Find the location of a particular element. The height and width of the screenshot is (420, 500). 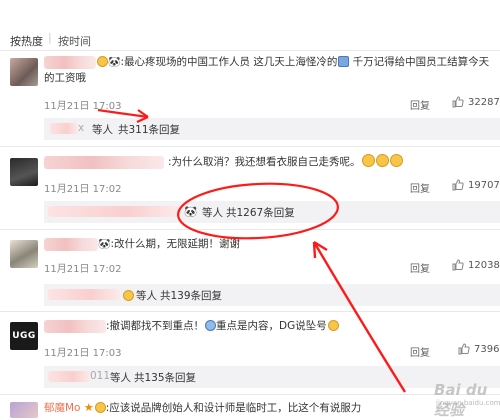

comment-text: :撤调都找不到重点！ is located at coordinates (155, 326).